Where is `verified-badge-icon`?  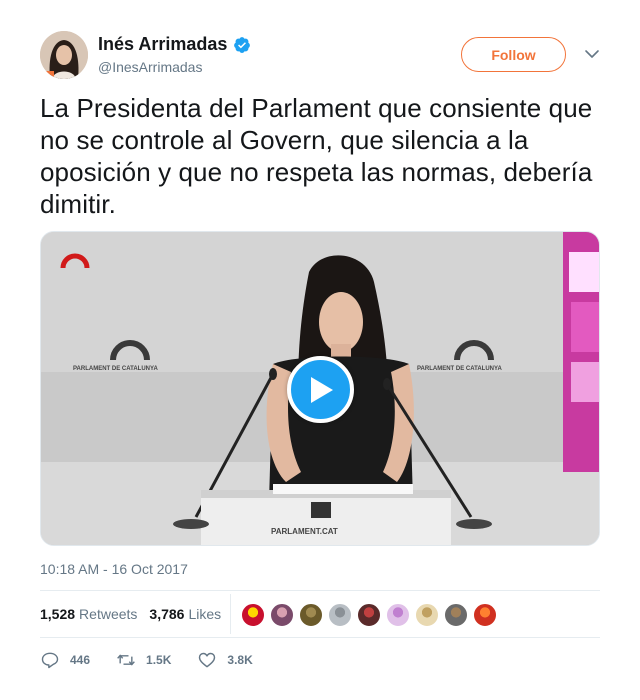 verified-badge-icon is located at coordinates (242, 44).